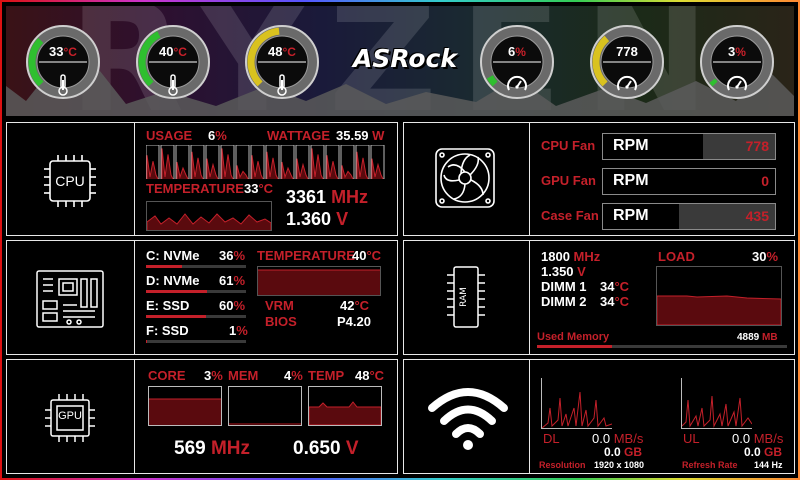 Image resolution: width=800 pixels, height=480 pixels. I want to click on cpu-clock-value: 3361, so click(306, 197).